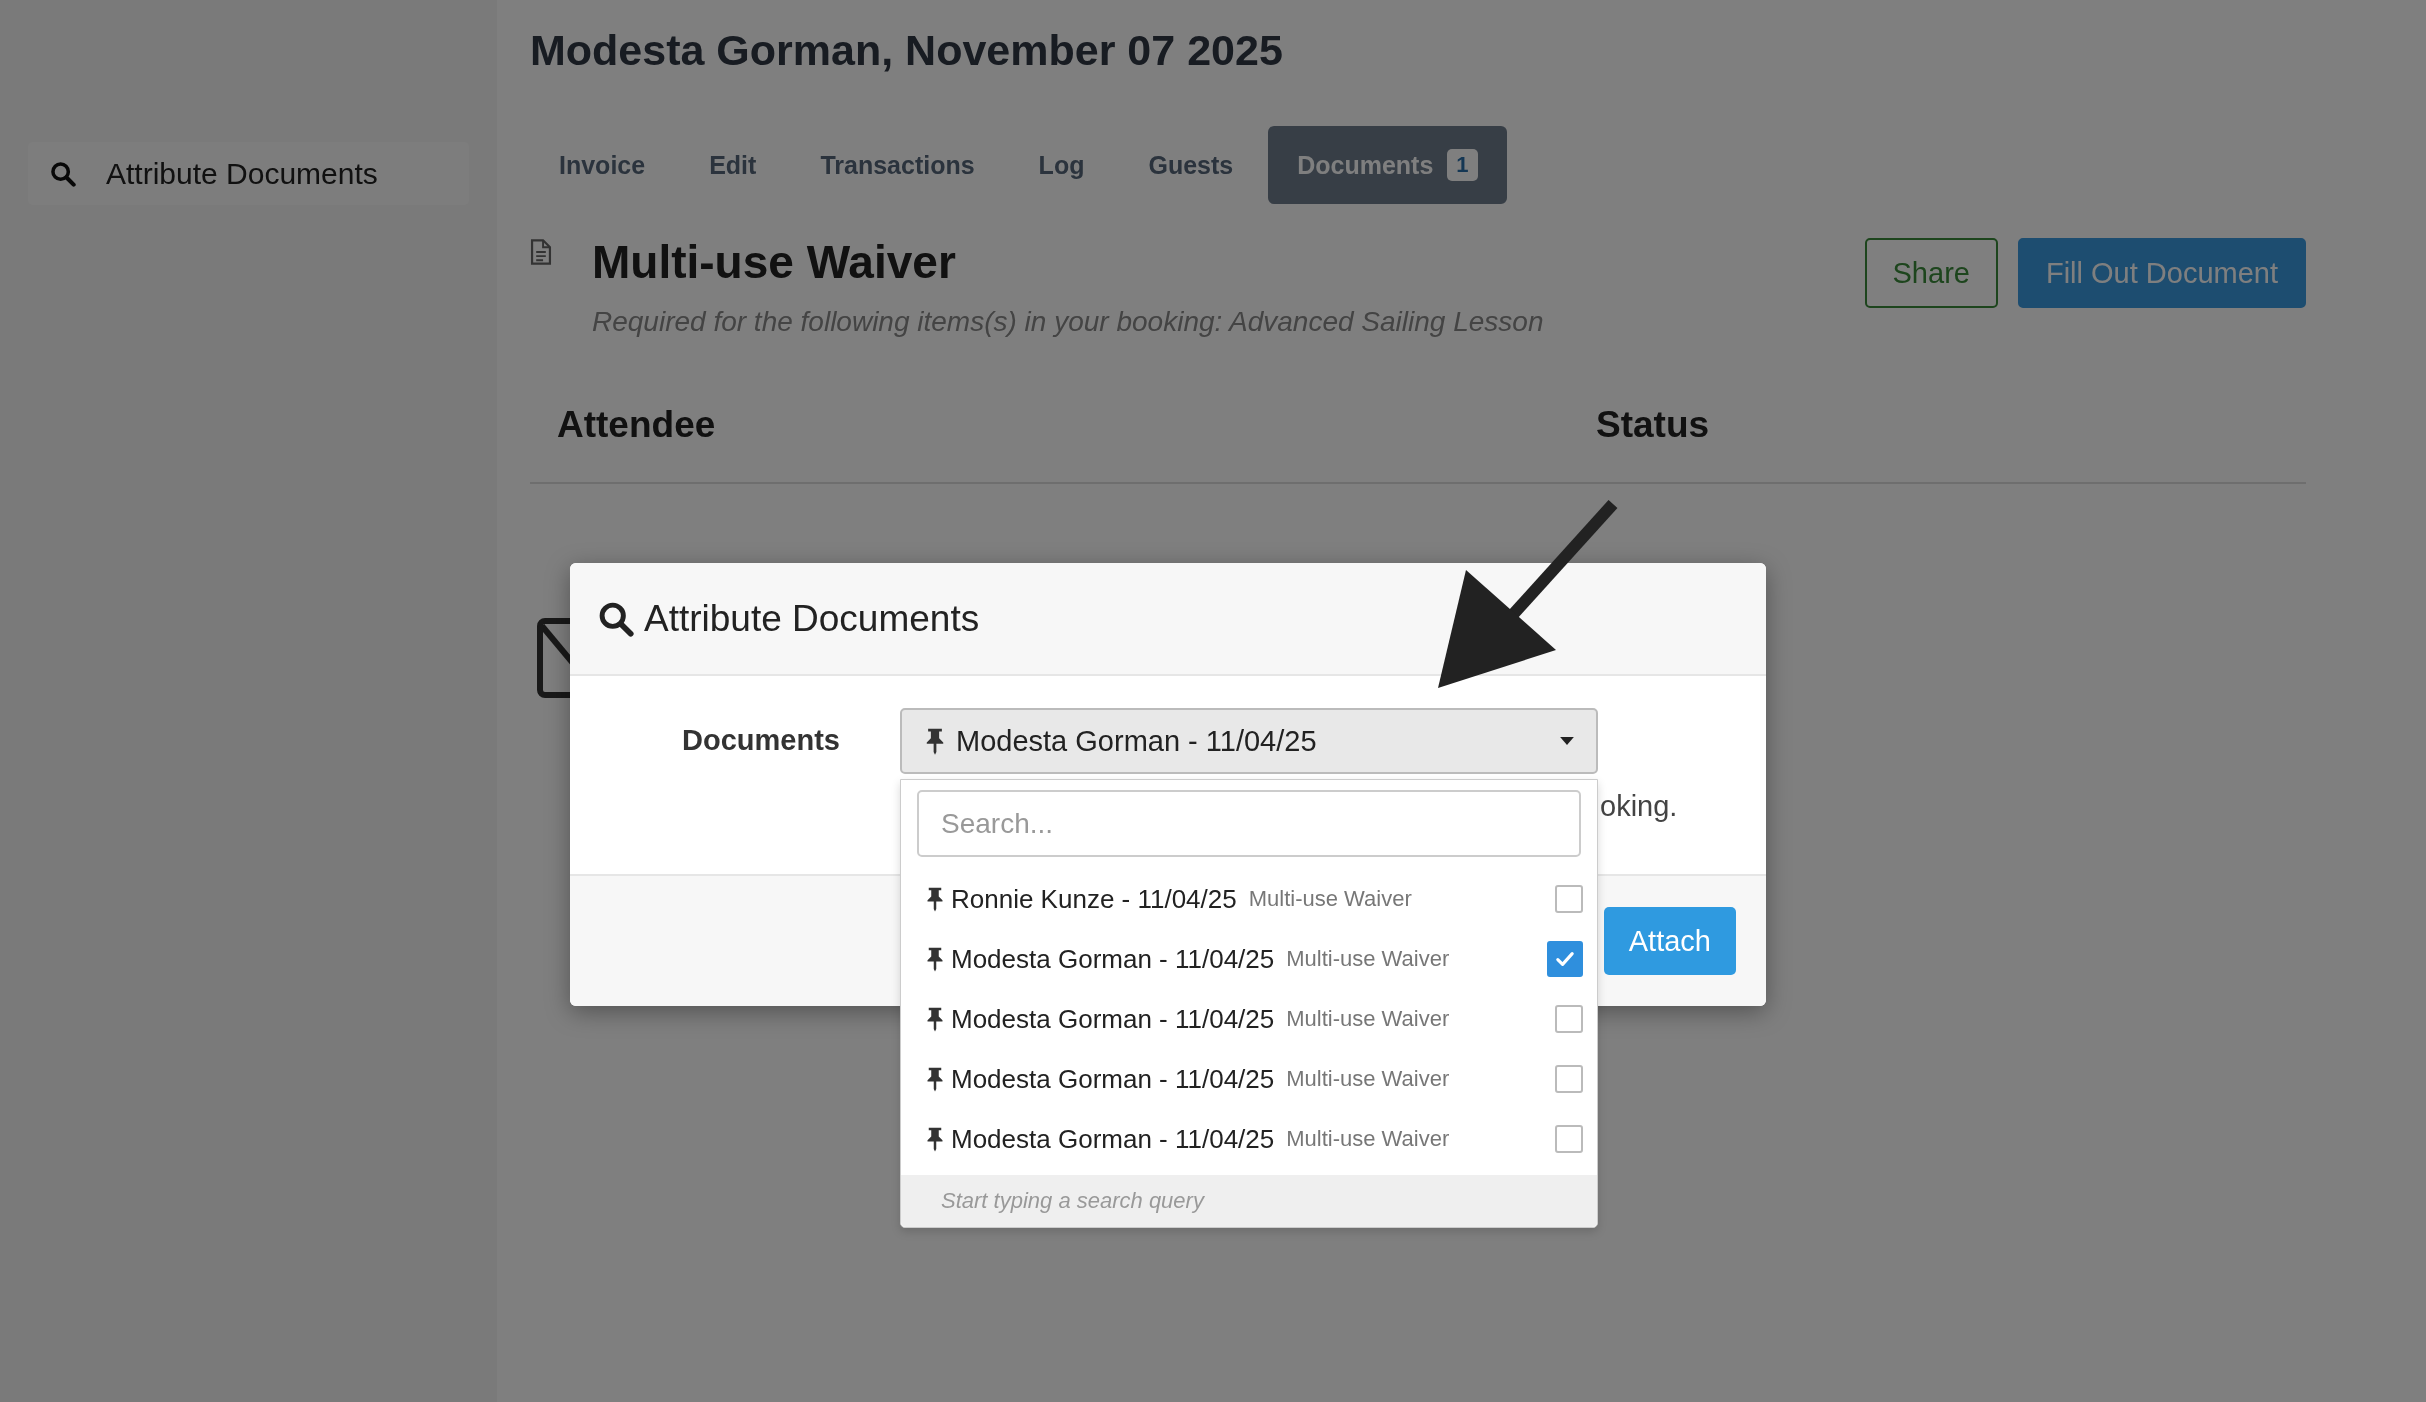  I want to click on tab: Invoice, so click(602, 165).